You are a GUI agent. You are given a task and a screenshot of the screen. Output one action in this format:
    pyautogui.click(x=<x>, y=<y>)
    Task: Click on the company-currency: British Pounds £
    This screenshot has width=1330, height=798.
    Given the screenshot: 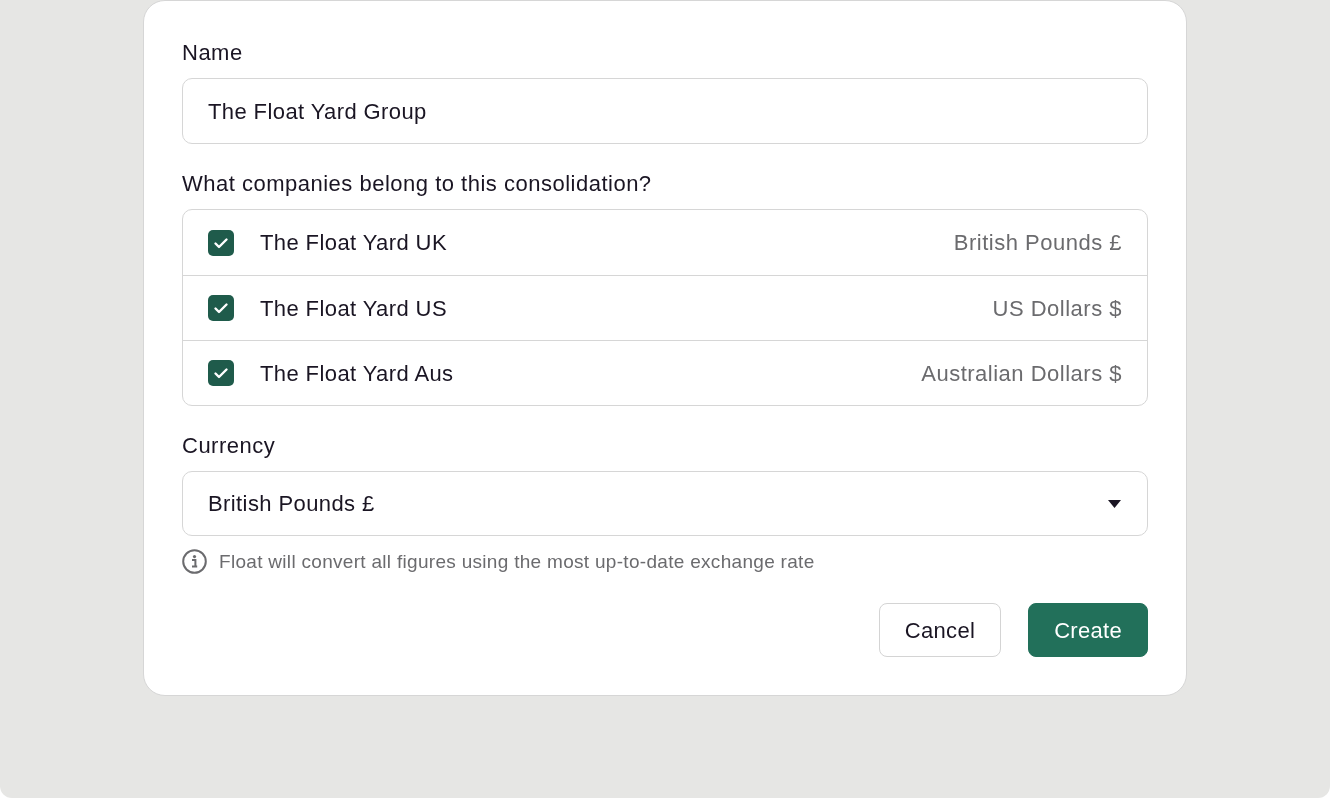 What is the action you would take?
    pyautogui.click(x=1037, y=243)
    